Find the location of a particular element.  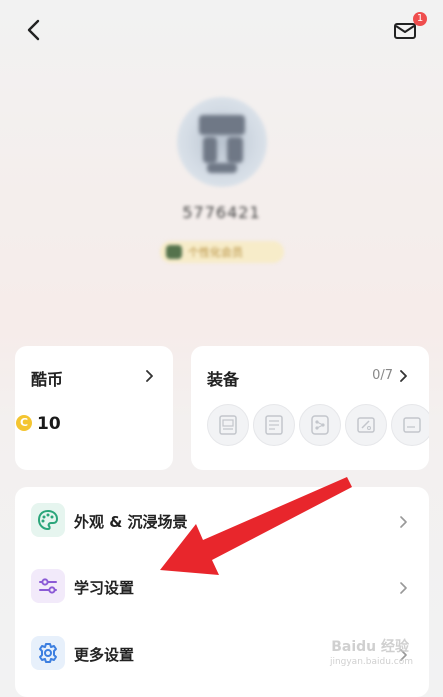

vip-badge: 个性化会员 is located at coordinates (222, 252).